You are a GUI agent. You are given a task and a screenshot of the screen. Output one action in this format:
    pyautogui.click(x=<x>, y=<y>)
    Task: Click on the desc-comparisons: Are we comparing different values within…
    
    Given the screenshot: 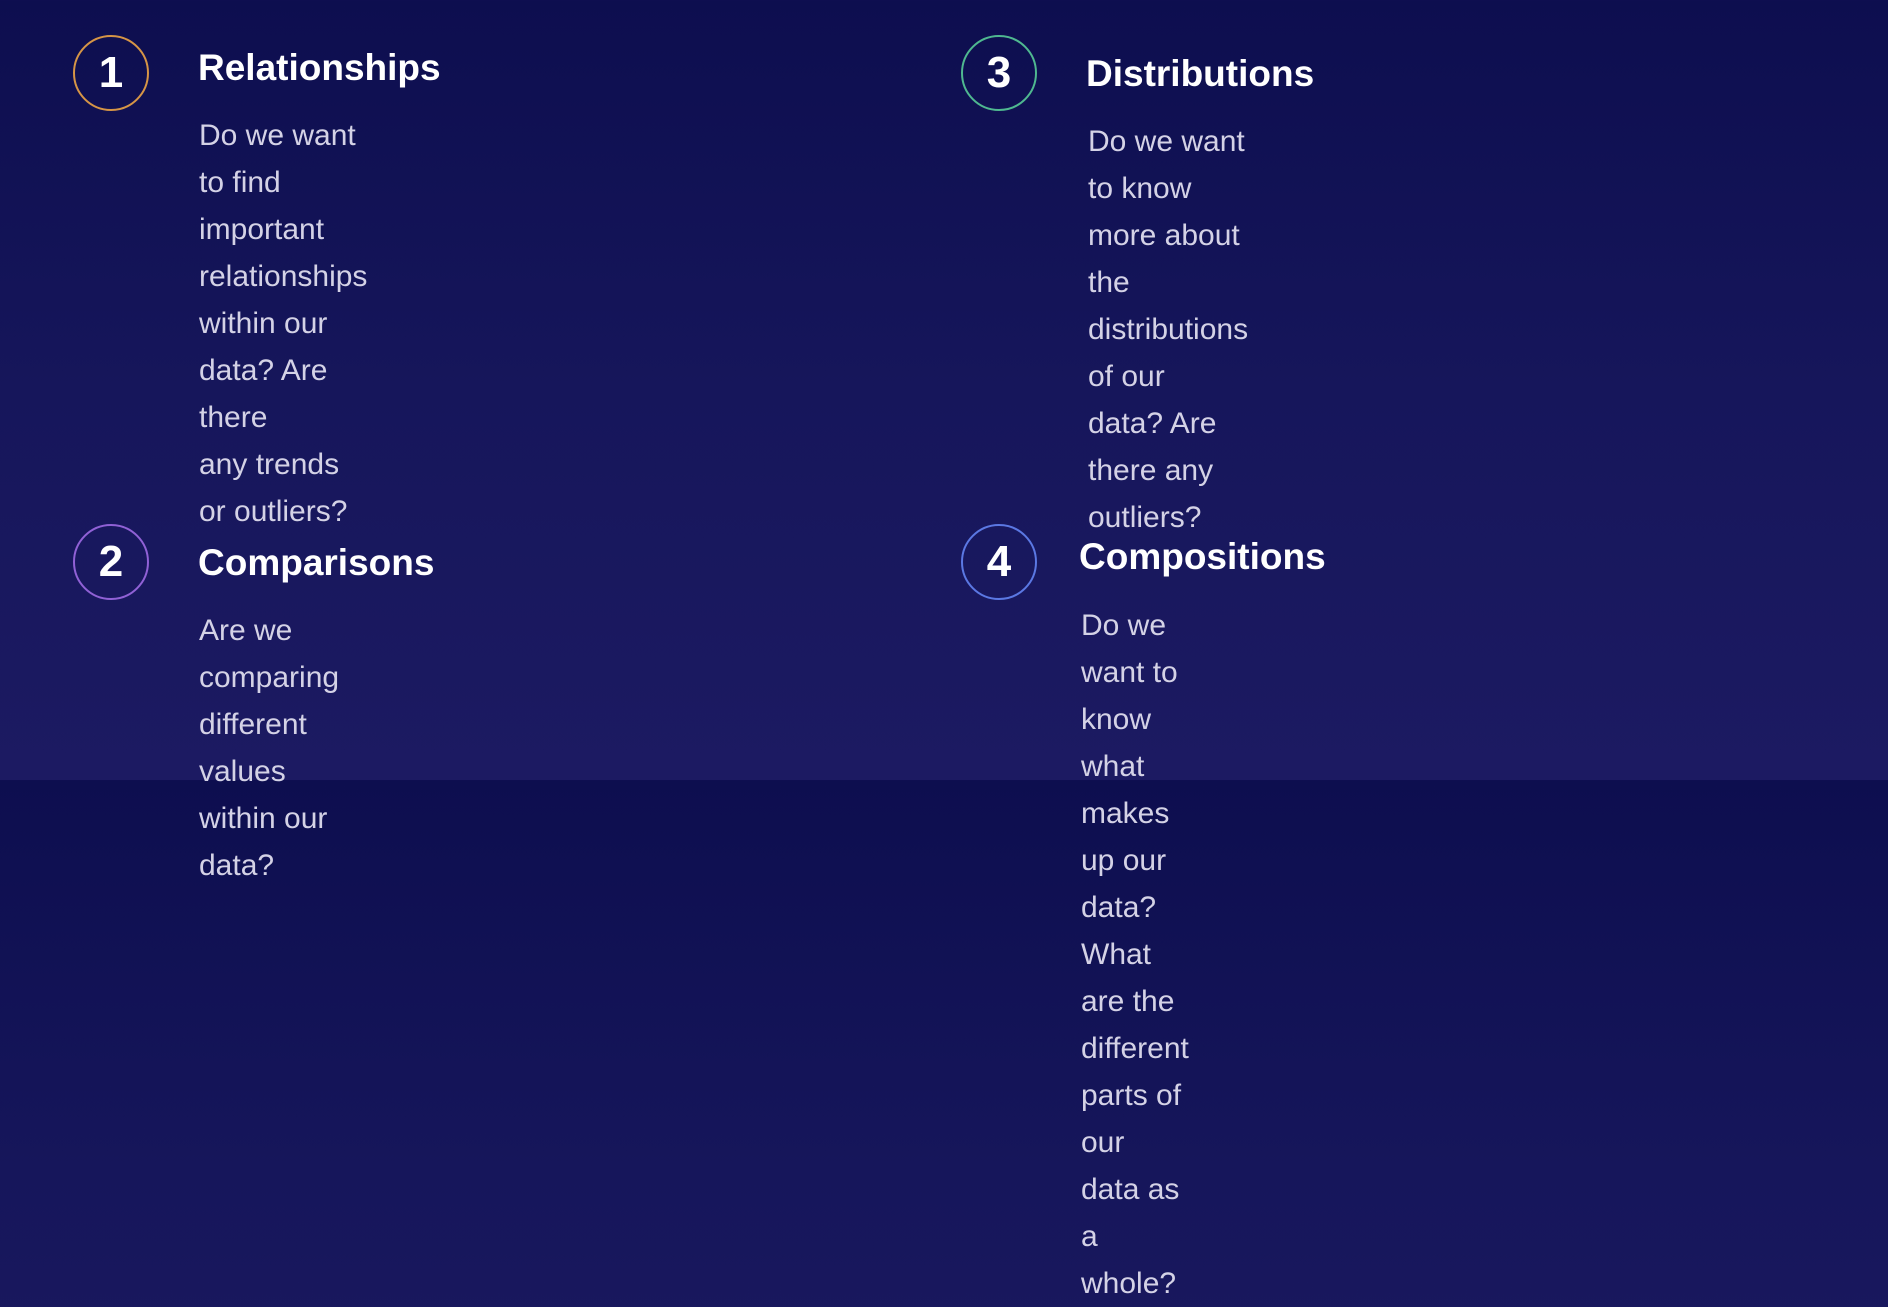 What is the action you would take?
    pyautogui.click(x=269, y=748)
    